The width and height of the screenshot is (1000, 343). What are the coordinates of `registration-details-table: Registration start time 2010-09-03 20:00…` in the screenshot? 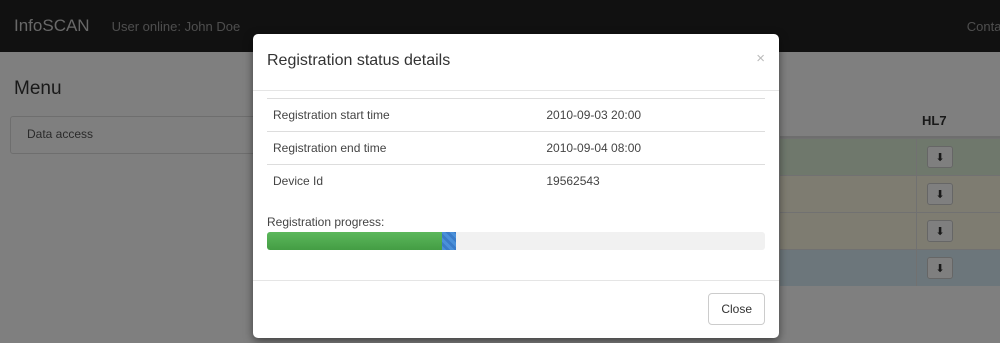 It's located at (516, 147).